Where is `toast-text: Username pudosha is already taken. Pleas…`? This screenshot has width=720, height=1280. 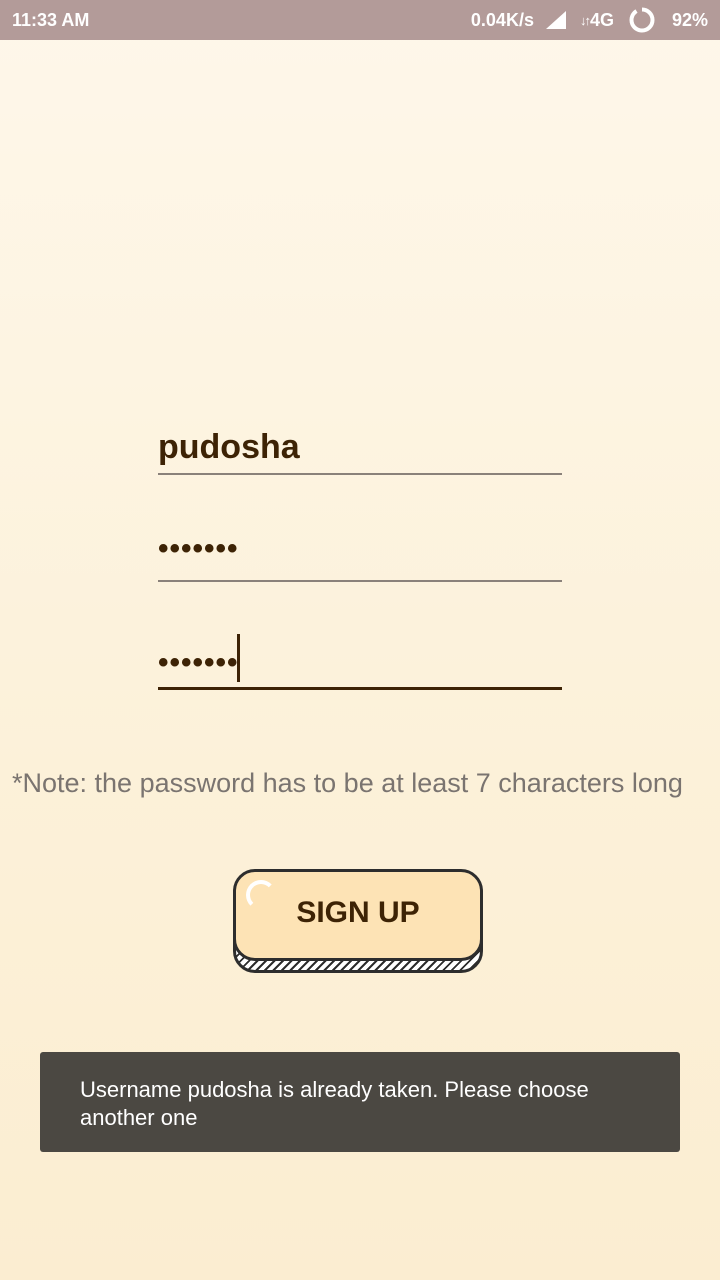
toast-text: Username pudosha is already taken. Pleas… is located at coordinates (334, 1103).